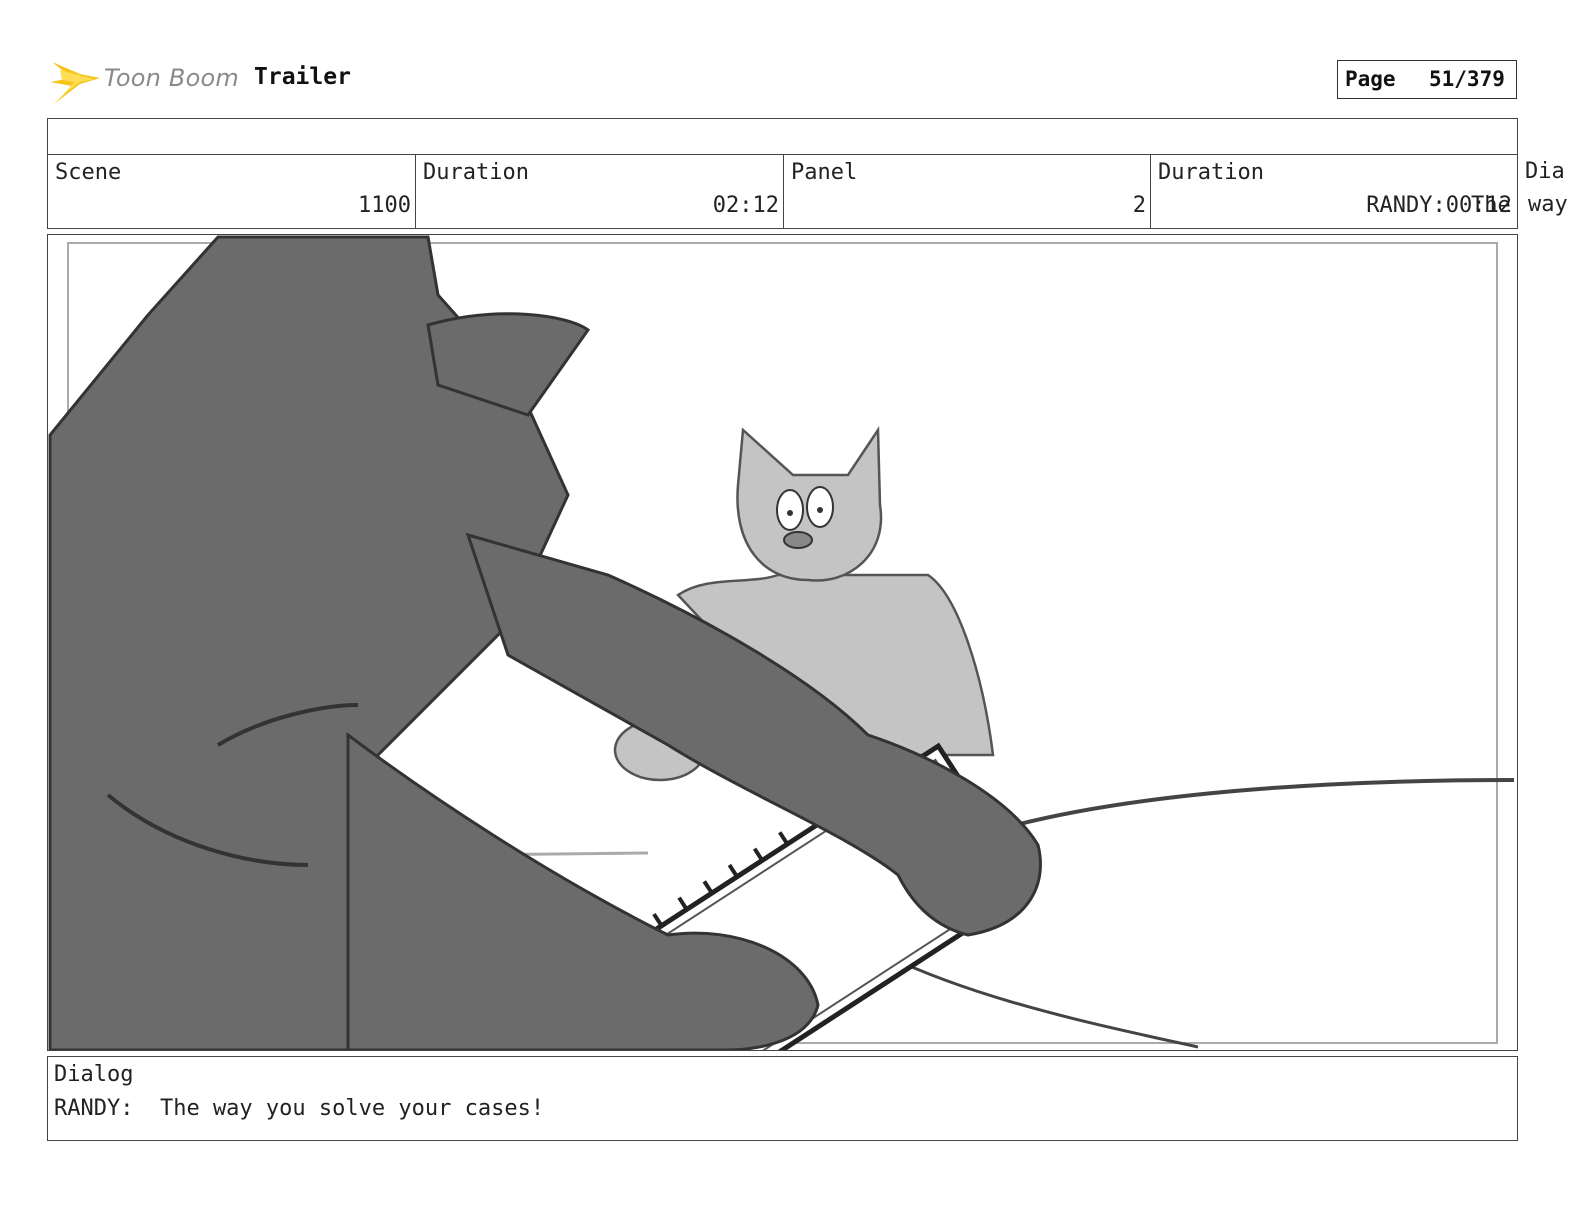 Image resolution: width=1584 pixels, height=1224 pixels. Describe the element at coordinates (94, 1074) in the screenshot. I see `dialog-label: Dialog` at that location.